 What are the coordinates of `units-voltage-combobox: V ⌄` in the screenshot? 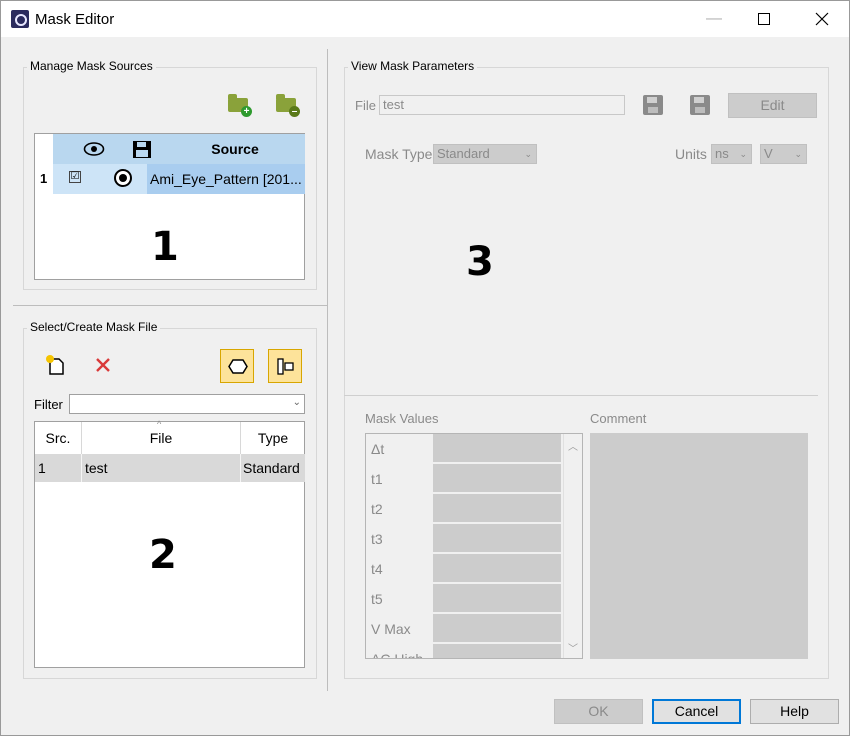 It's located at (783, 154).